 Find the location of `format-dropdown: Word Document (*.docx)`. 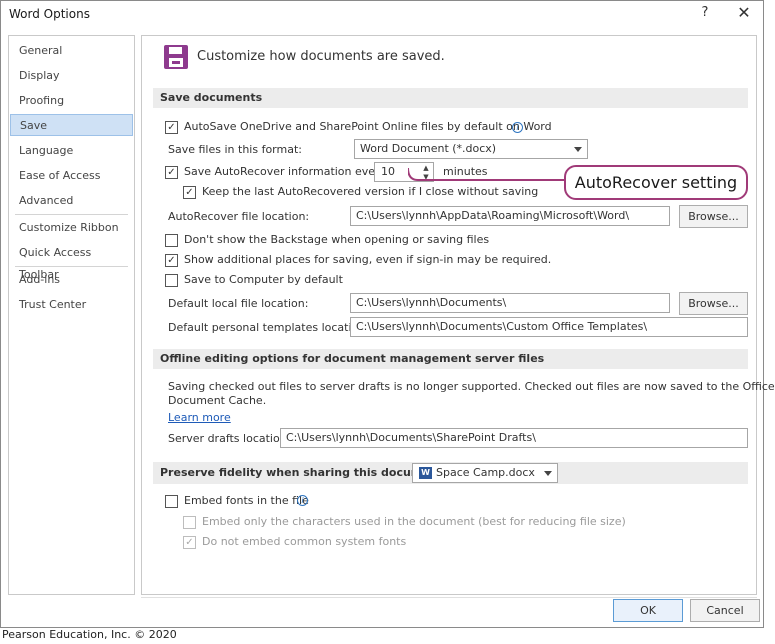

format-dropdown: Word Document (*.docx) is located at coordinates (471, 149).